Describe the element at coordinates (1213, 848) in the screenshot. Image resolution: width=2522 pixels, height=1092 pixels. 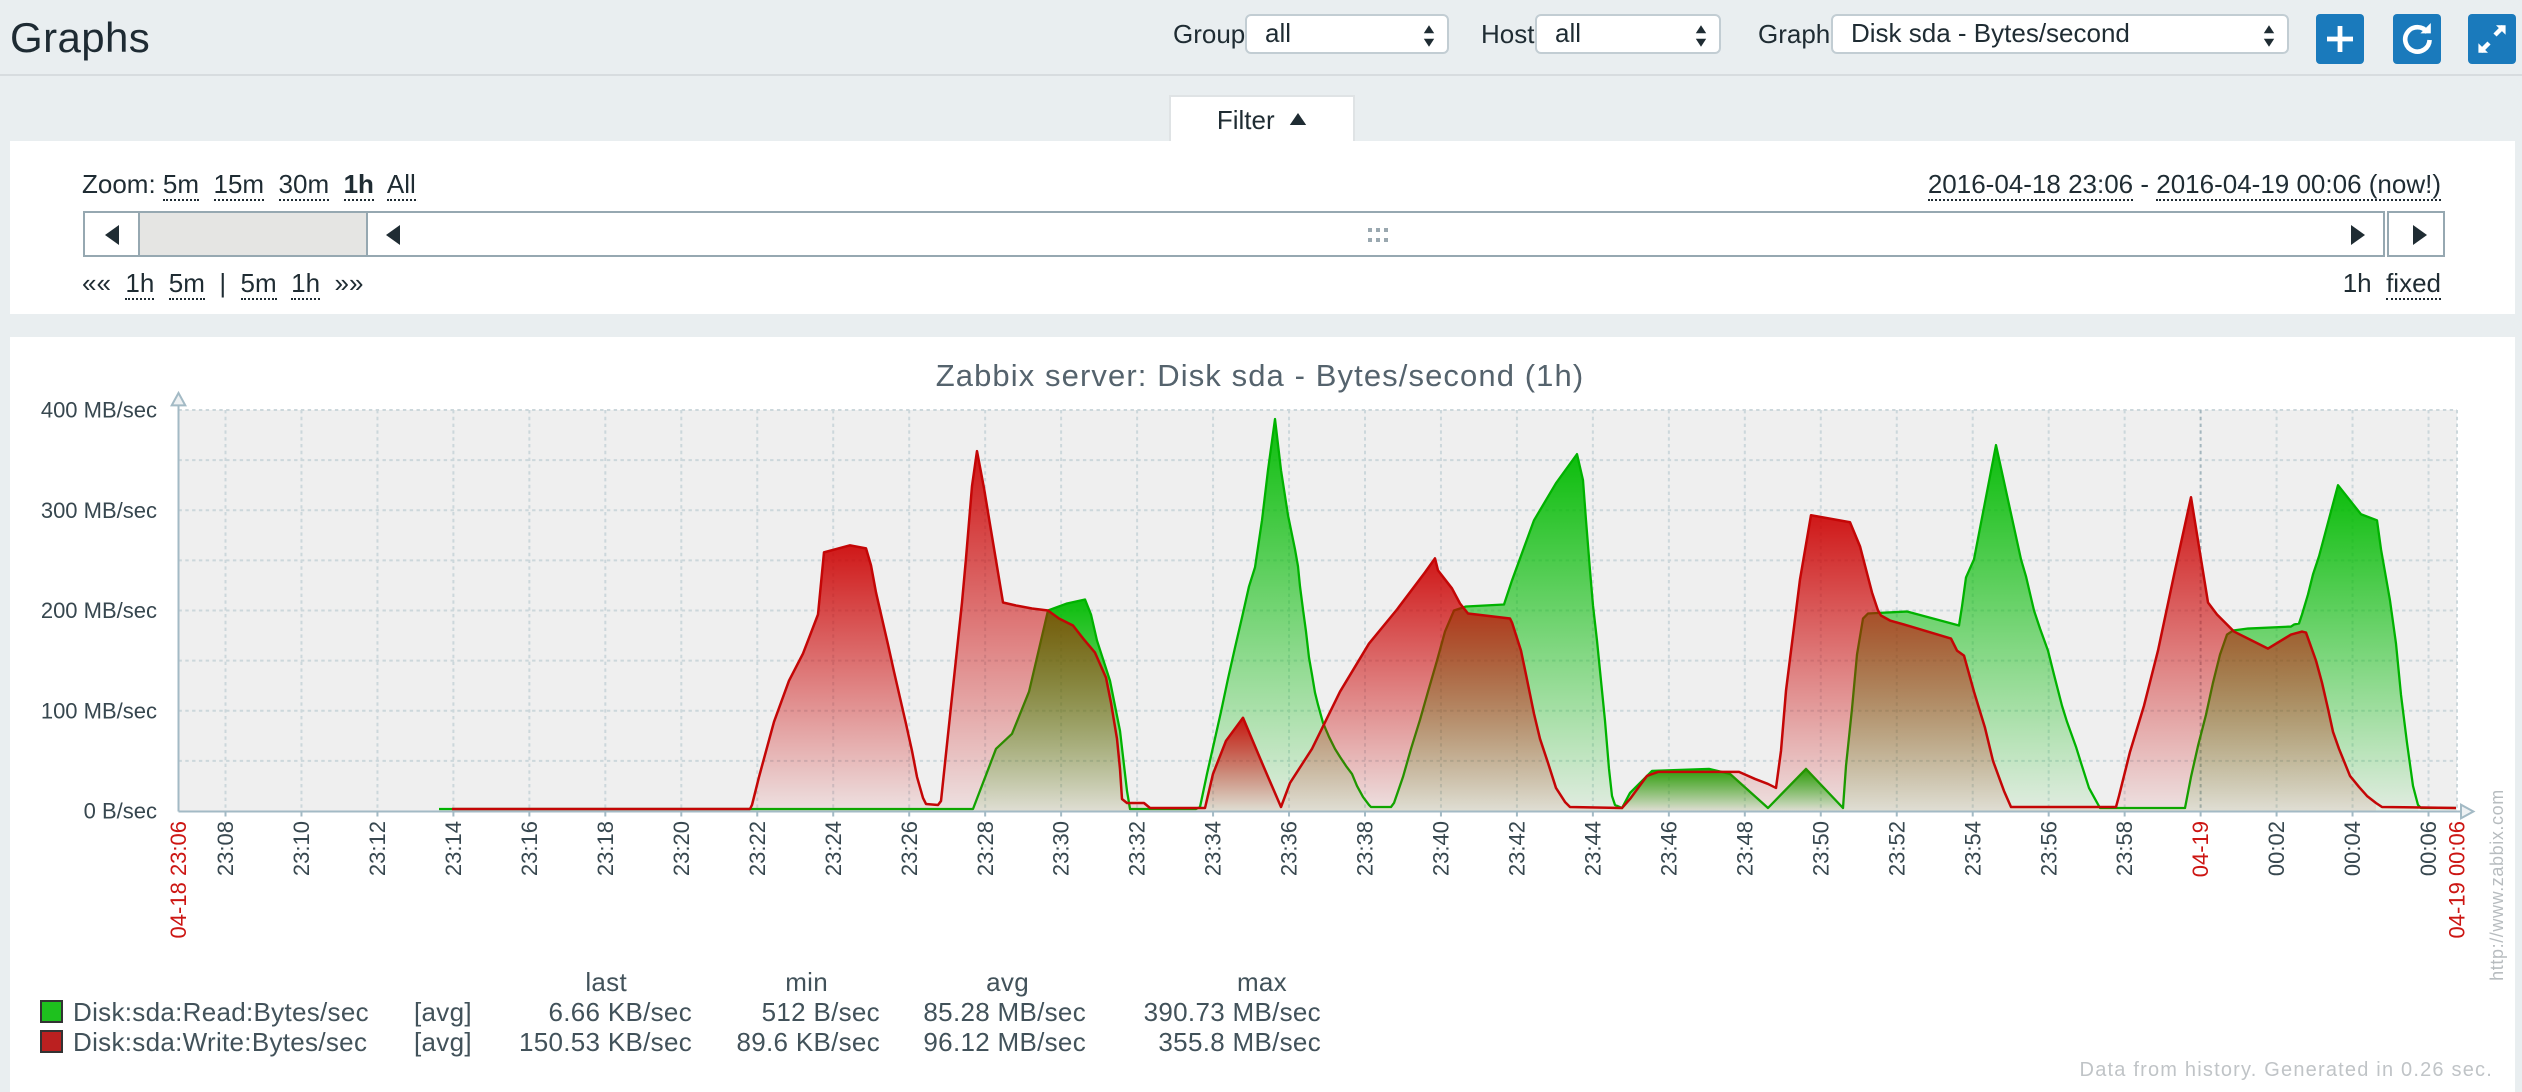
I see `svg-text: 23:34` at that location.